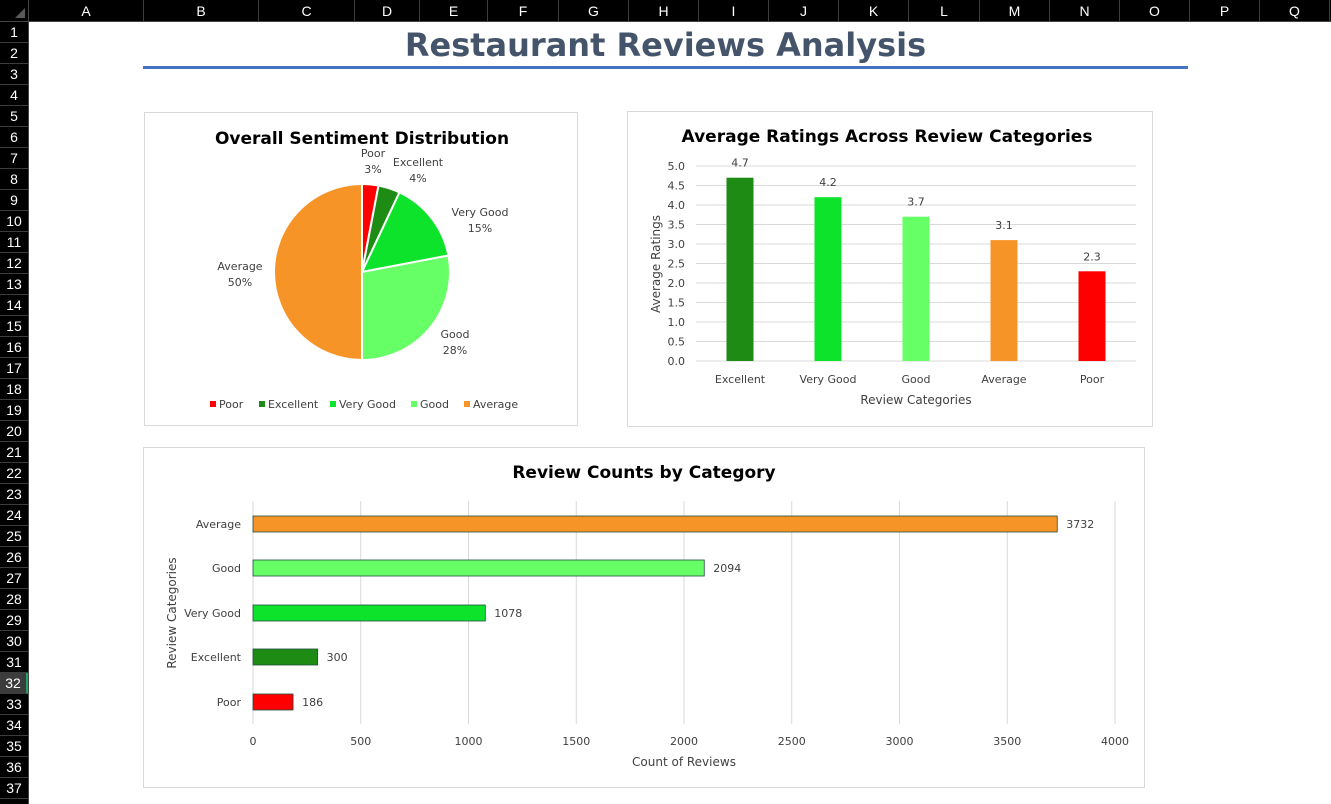 The image size is (1331, 804). I want to click on row-header-28: 28, so click(14, 599).